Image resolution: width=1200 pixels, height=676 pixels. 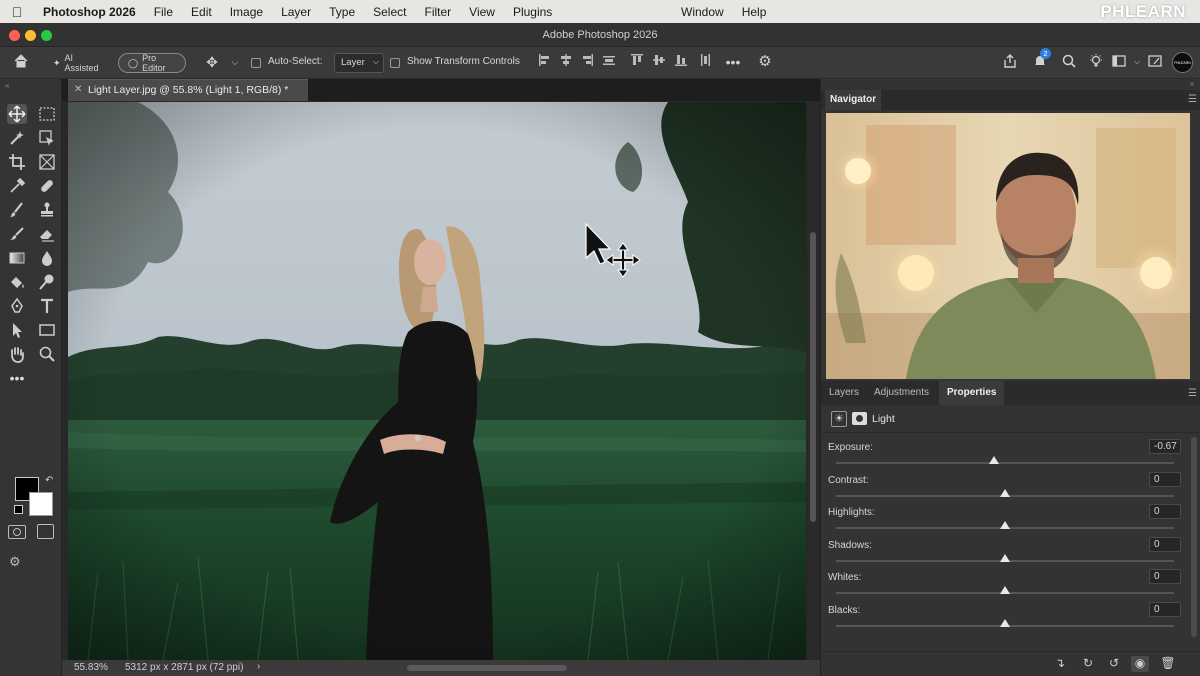 I want to click on move-tool-icon: ✥, so click(x=212, y=62).